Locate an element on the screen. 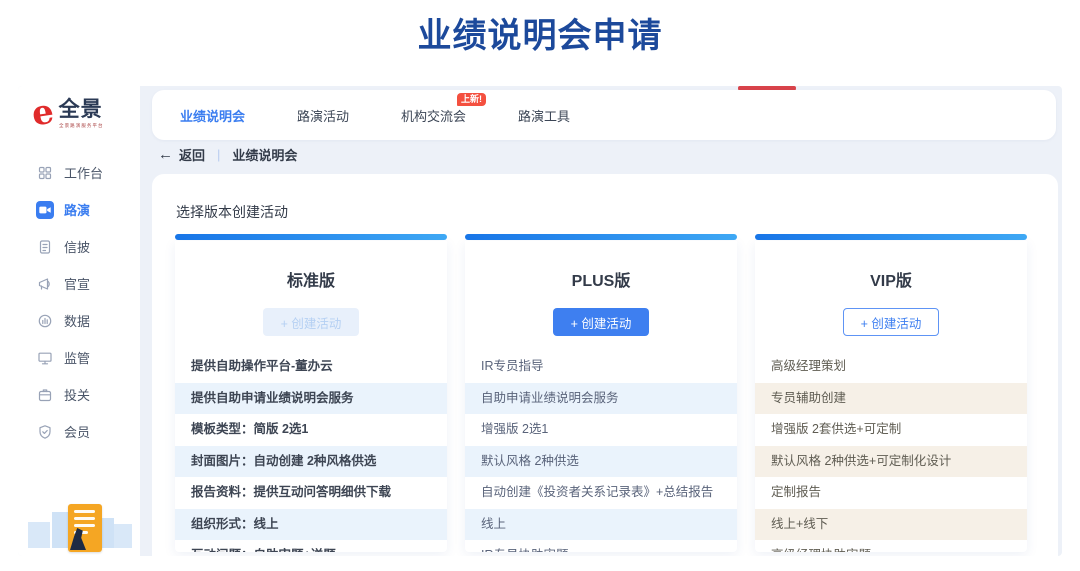  feature-row: 提供自助操作平台-董办云 is located at coordinates (262, 366).